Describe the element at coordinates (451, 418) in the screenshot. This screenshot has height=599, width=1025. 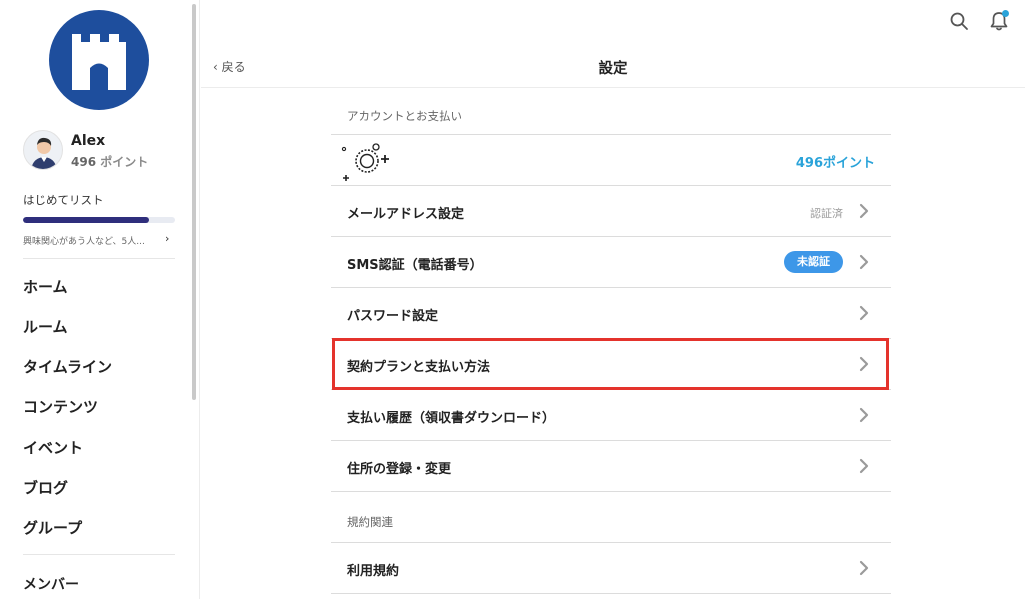
I see `row-label: 支払い履歴（領収書ダウンロード）` at that location.